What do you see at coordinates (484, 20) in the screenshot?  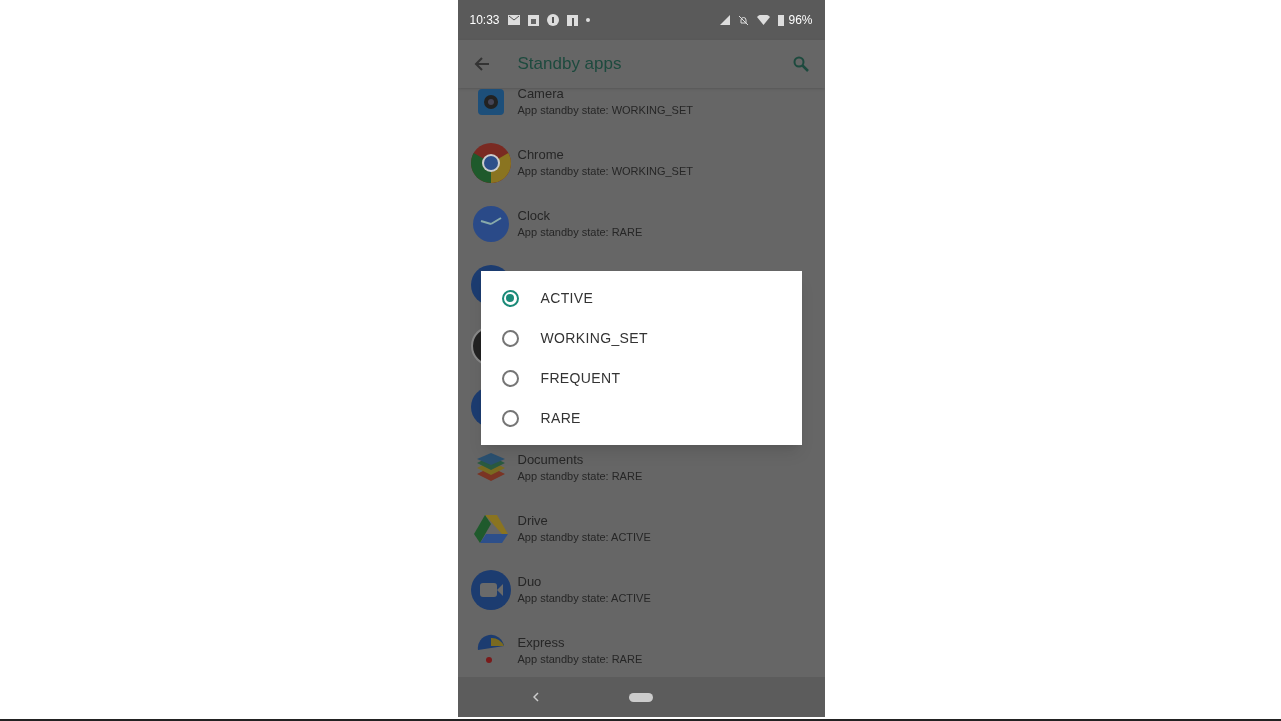 I see `status-time: 10:33` at bounding box center [484, 20].